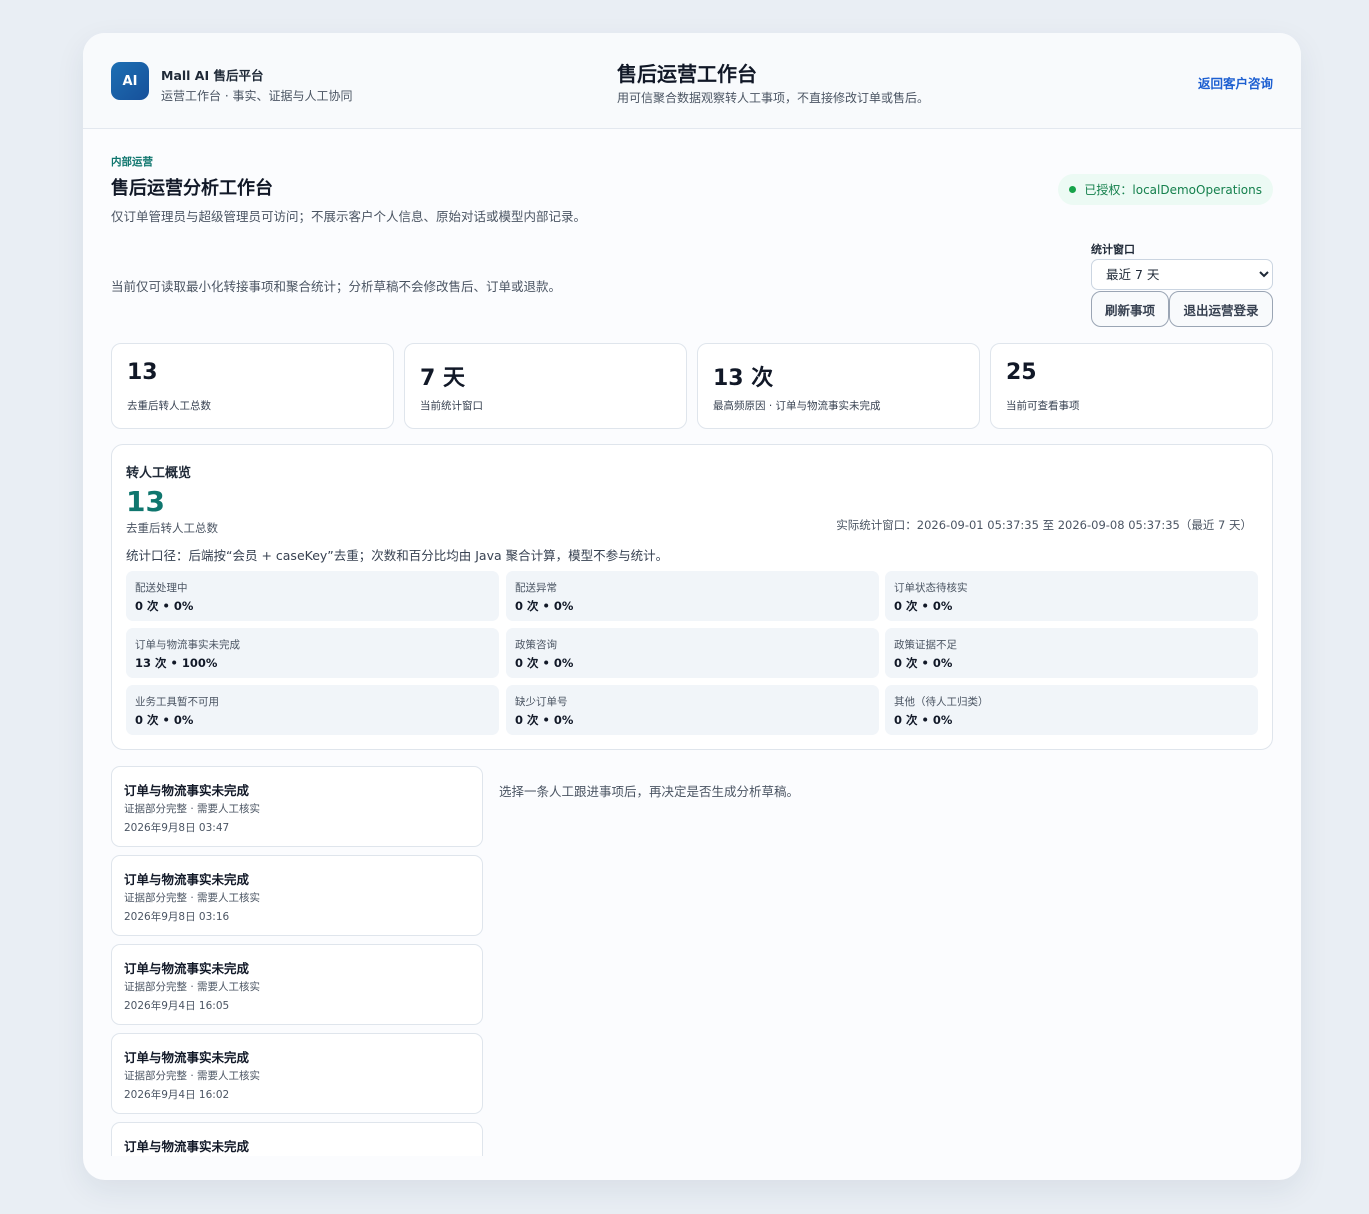  What do you see at coordinates (312, 596) in the screenshot?
I see `reason-cell: 配送处理中 0 次 • 0%` at bounding box center [312, 596].